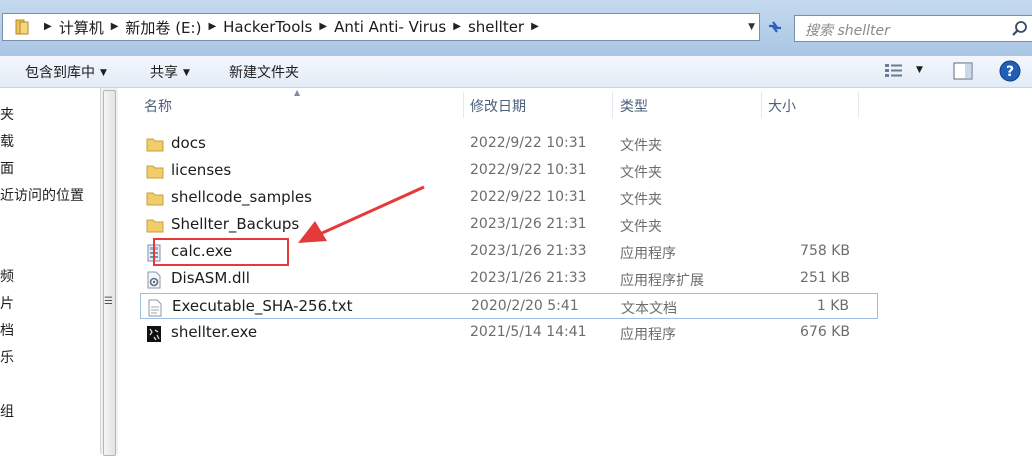  I want to click on scrollbar-grip-icon: ☰, so click(108, 301).